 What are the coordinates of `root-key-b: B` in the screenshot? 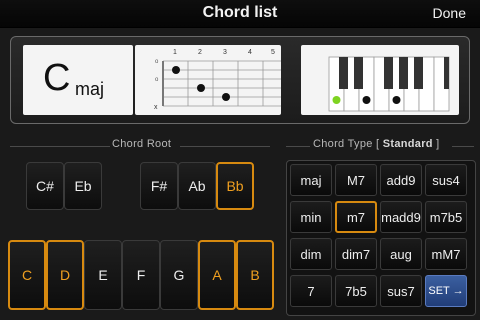 It's located at (255, 275).